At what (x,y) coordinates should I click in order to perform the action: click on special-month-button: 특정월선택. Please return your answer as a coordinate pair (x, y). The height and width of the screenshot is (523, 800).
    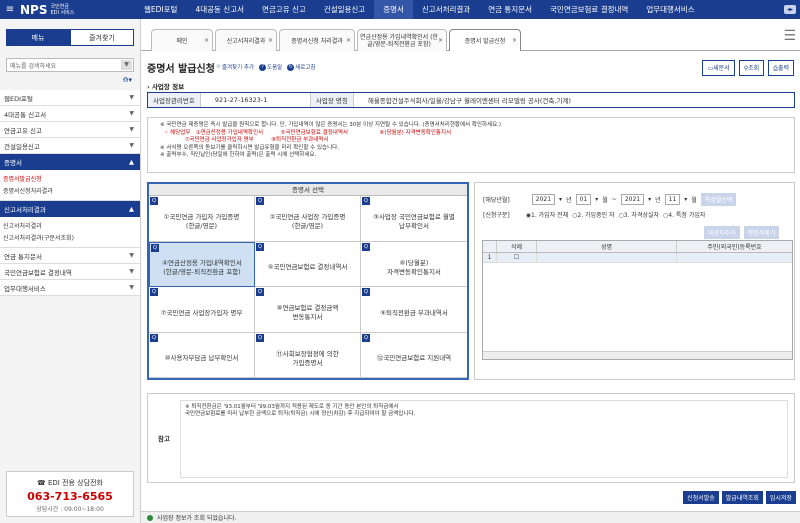
    Looking at the image, I should click on (718, 199).